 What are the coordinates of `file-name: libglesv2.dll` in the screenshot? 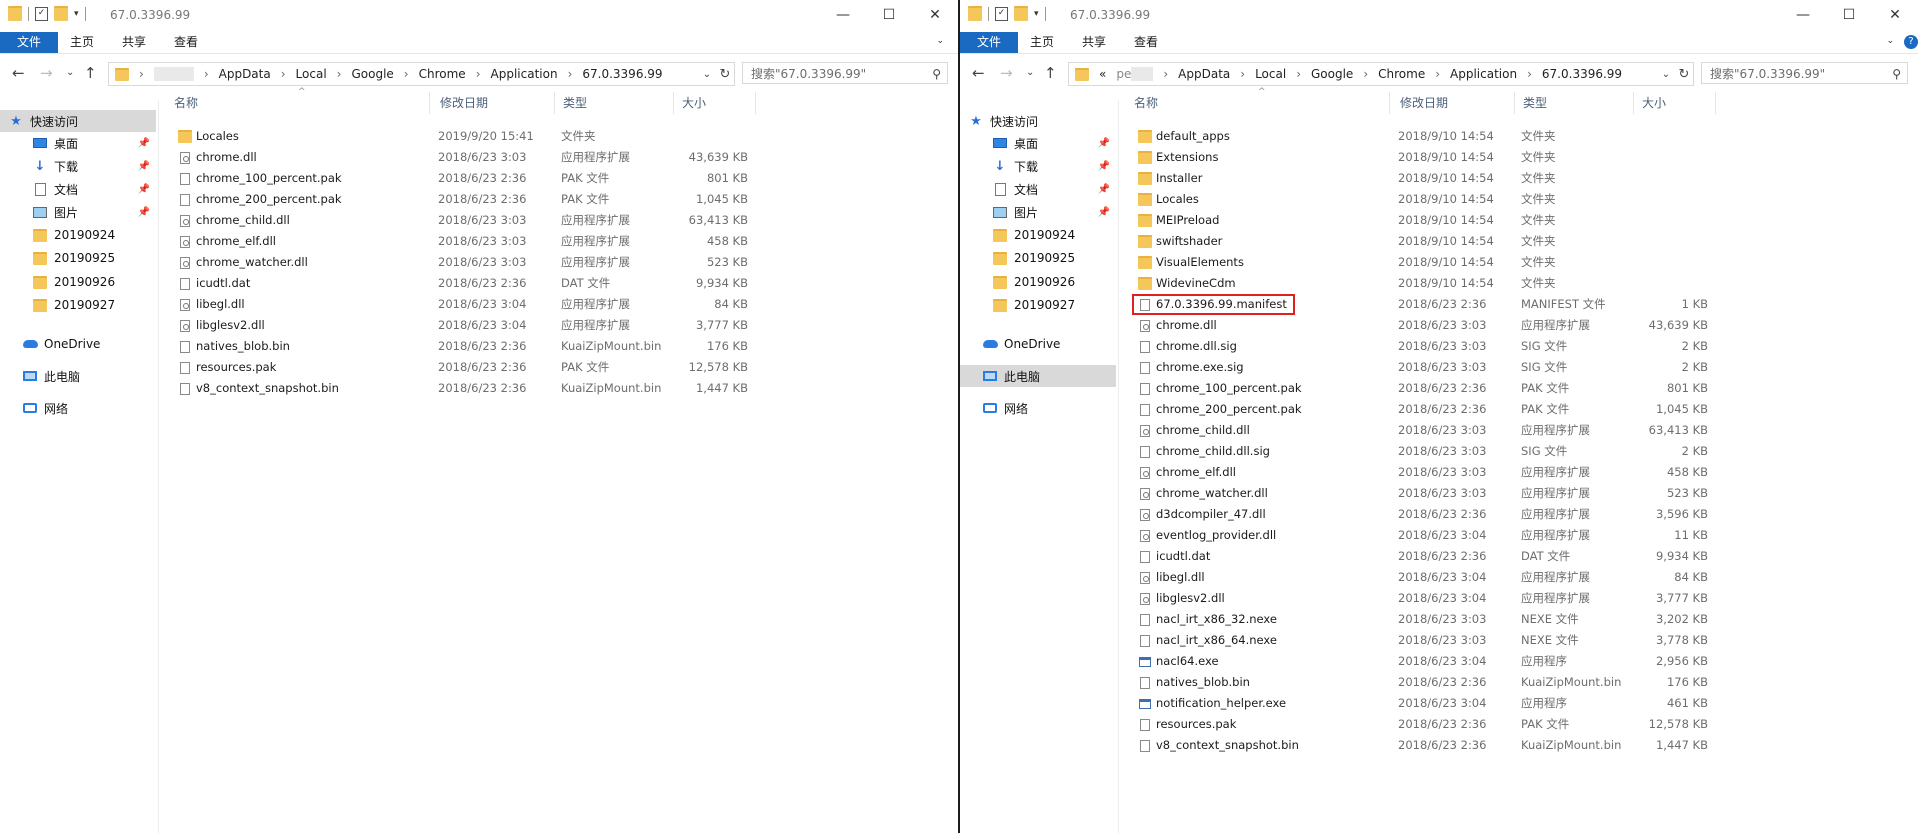 It's located at (221, 325).